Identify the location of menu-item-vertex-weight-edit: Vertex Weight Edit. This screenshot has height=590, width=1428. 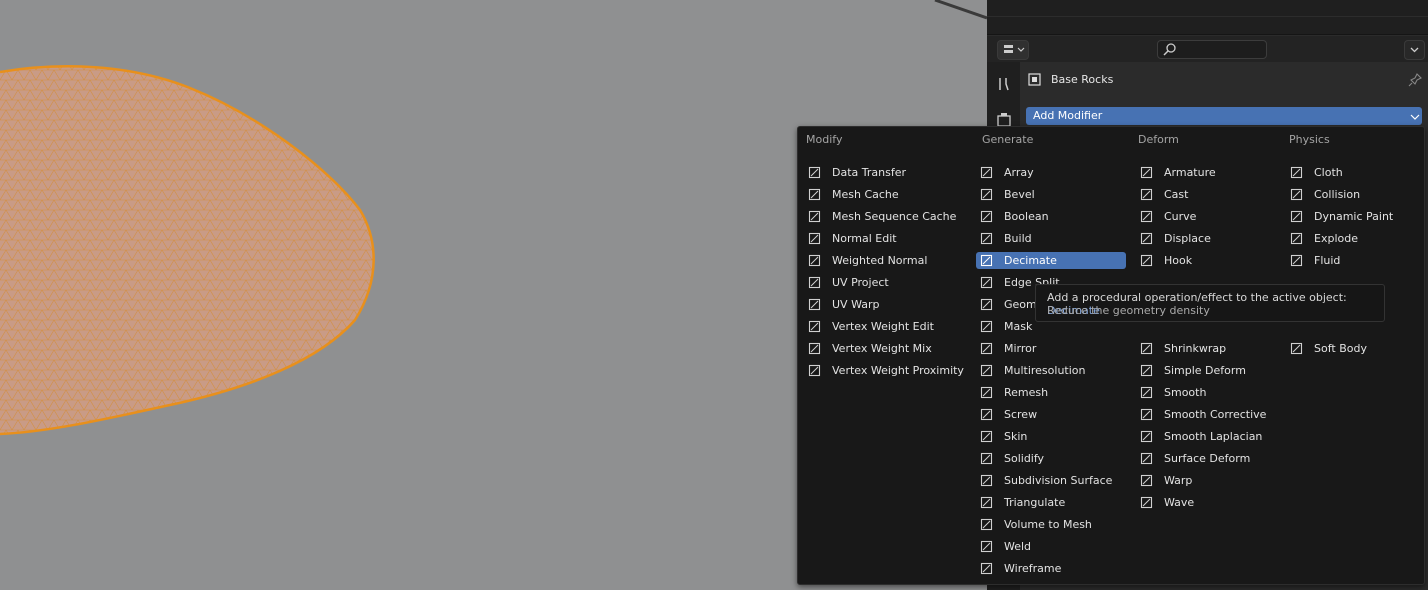
(888, 326).